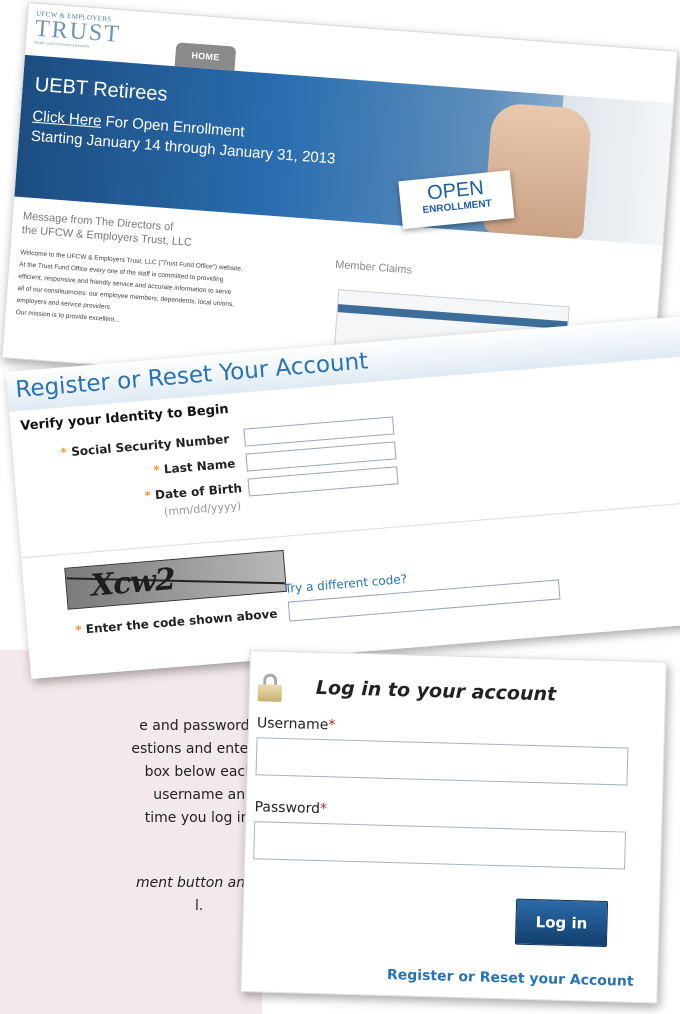 This screenshot has height=1014, width=680. What do you see at coordinates (150, 445) in the screenshot?
I see `ssn-label-text: Social Security Number` at bounding box center [150, 445].